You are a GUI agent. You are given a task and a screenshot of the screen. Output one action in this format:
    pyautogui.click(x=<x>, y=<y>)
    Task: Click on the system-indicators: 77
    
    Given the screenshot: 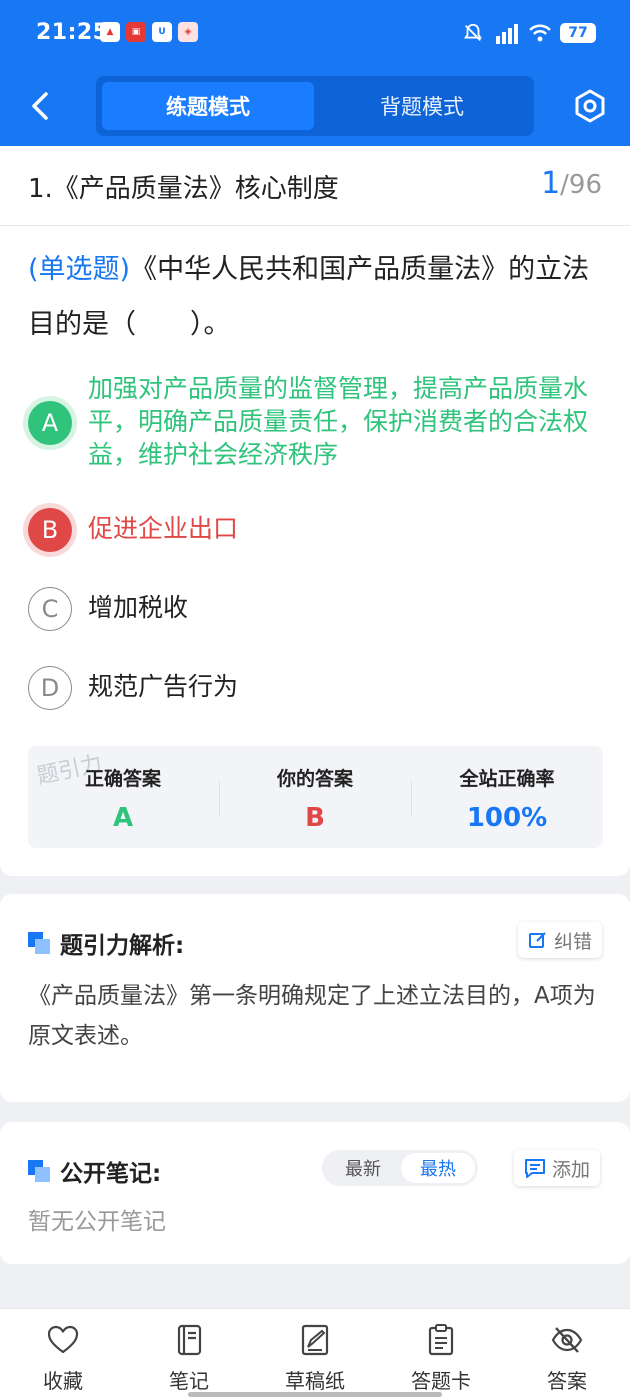 What is the action you would take?
    pyautogui.click(x=529, y=33)
    